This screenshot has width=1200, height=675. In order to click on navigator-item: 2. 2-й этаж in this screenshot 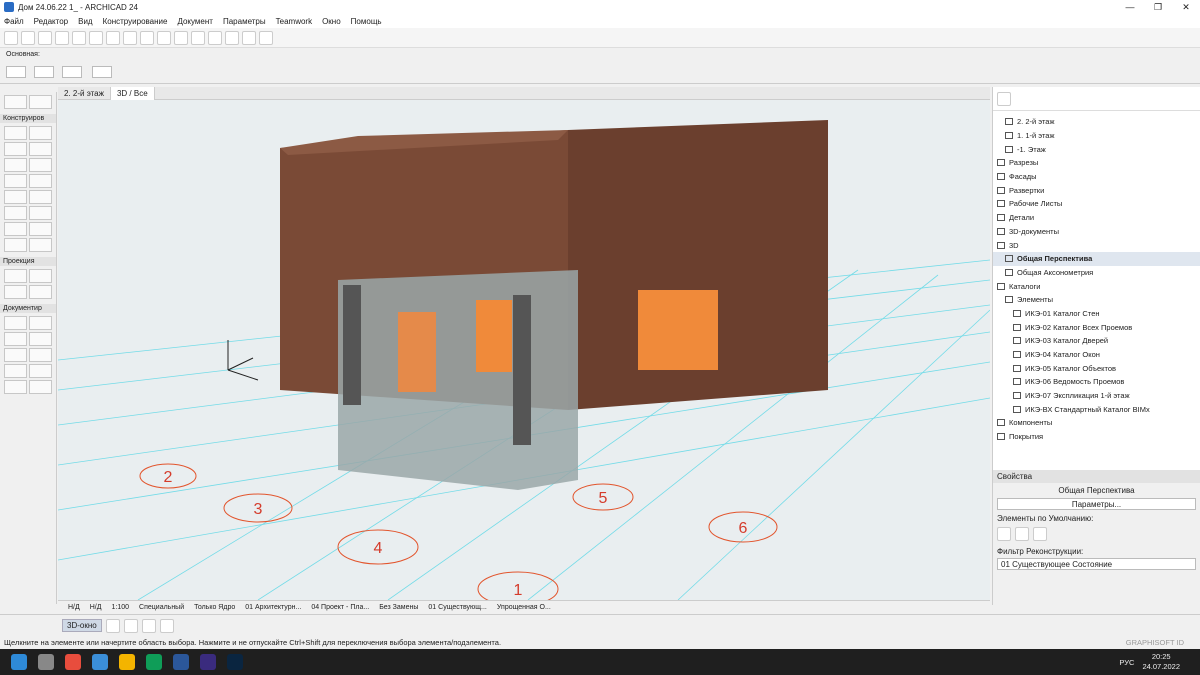, I will do `click(1096, 122)`.